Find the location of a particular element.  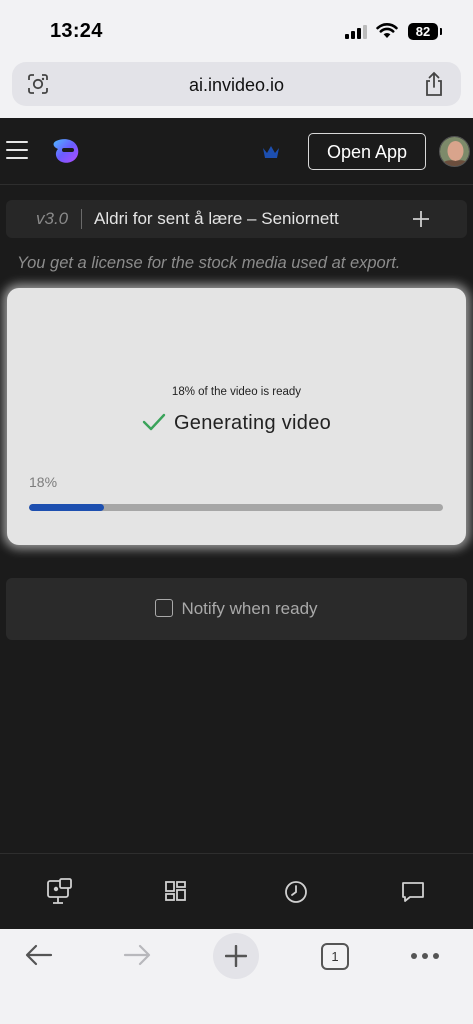

project-title: Aldri for sent å lære – Seniornett is located at coordinates (216, 219).